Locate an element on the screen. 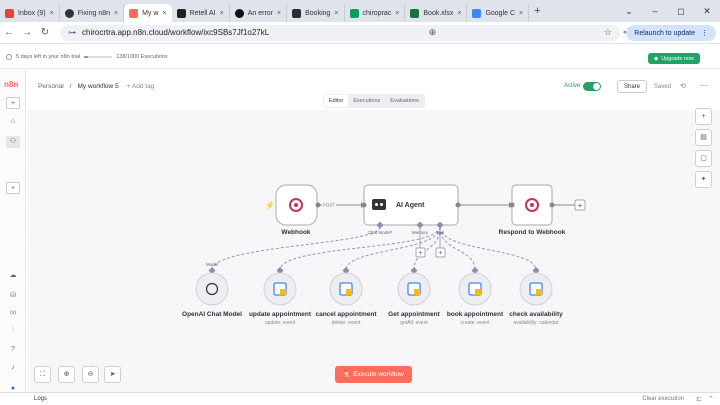  add-next-node-button: + is located at coordinates (580, 205).